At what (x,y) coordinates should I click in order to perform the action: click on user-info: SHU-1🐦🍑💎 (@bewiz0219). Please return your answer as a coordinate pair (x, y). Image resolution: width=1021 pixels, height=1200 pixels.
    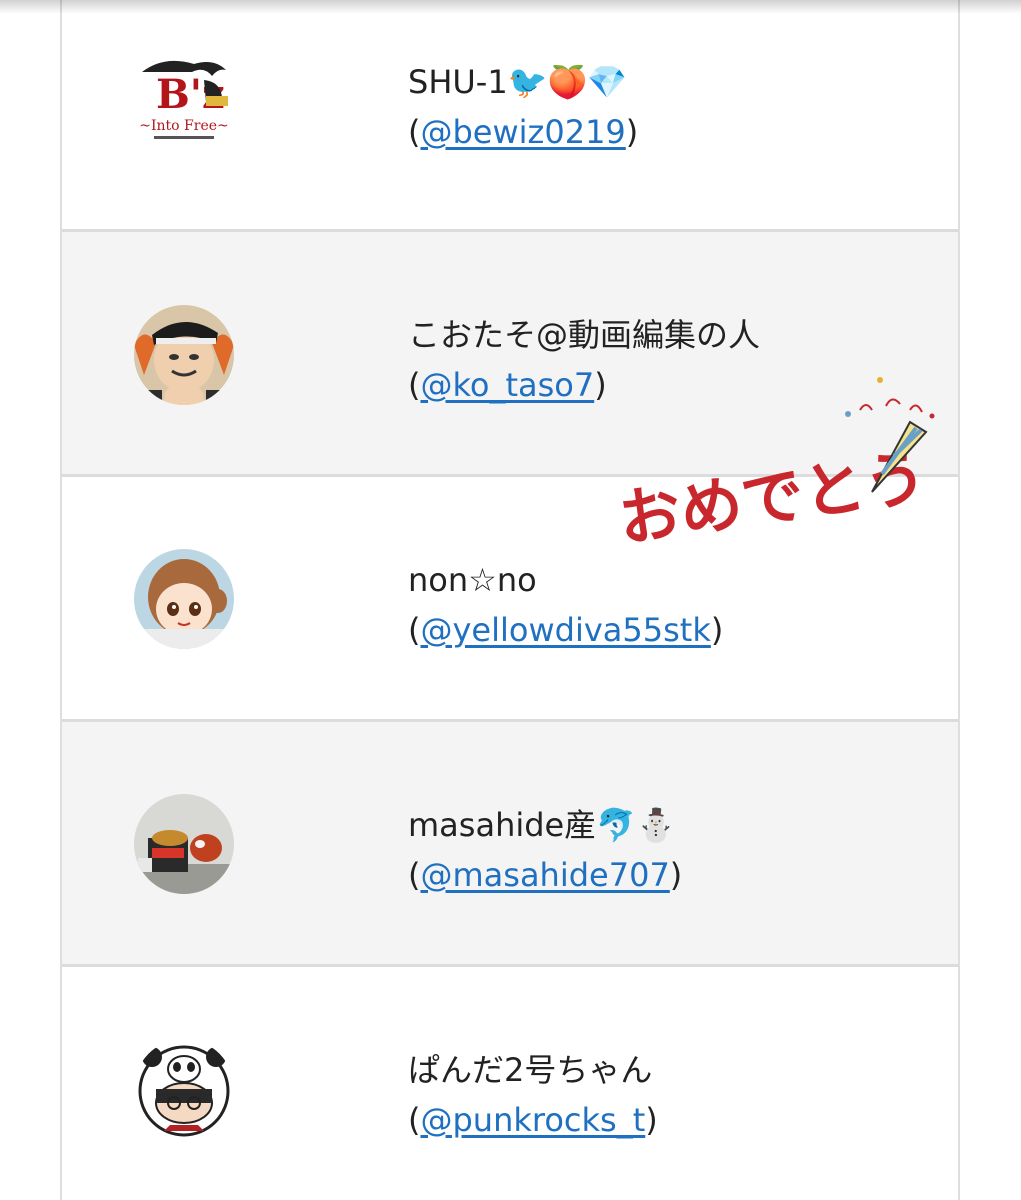
    Looking at the image, I should click on (523, 107).